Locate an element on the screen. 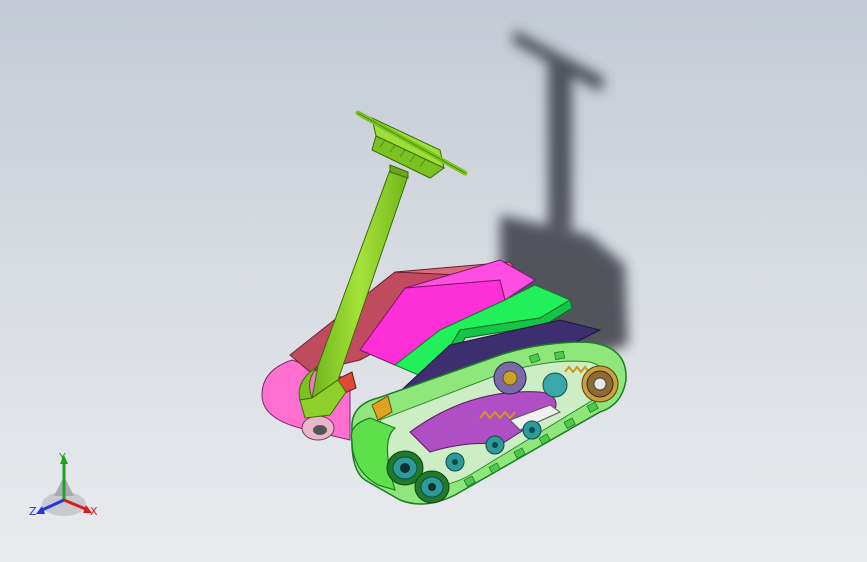 The height and width of the screenshot is (562, 867). z-axis-label: Z is located at coordinates (33, 511).